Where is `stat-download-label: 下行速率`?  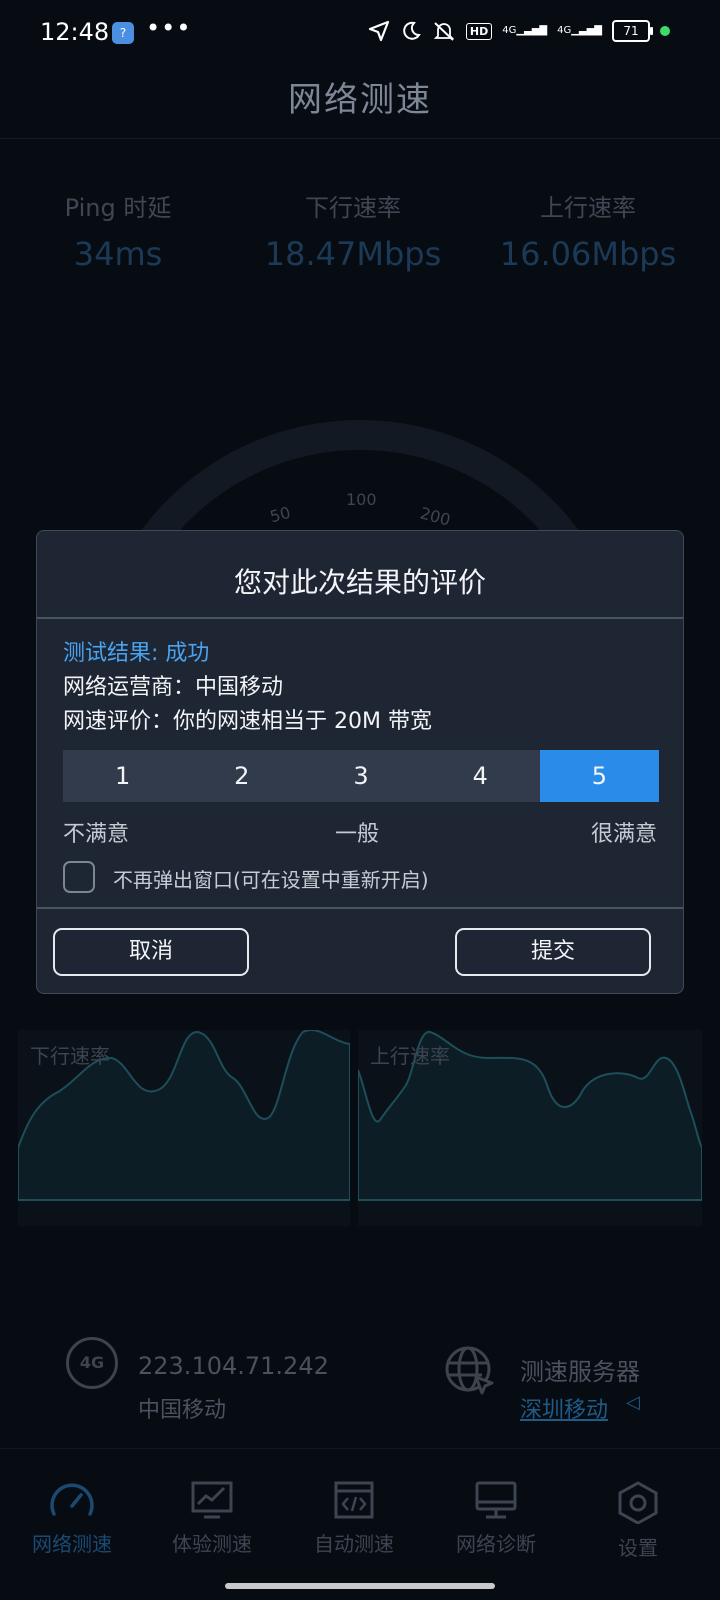 stat-download-label: 下行速率 is located at coordinates (353, 208).